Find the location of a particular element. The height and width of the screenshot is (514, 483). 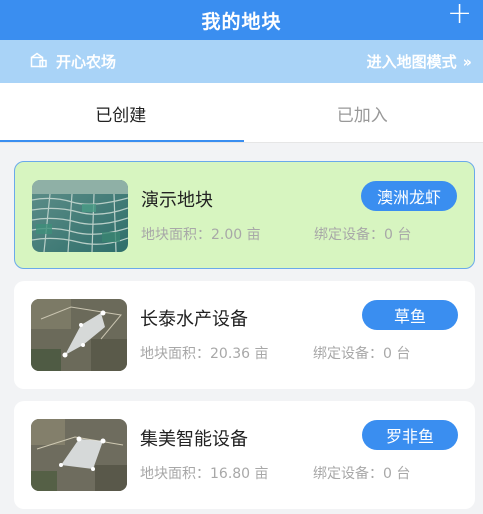

farm-selector: 开心农场 is located at coordinates (73, 61).